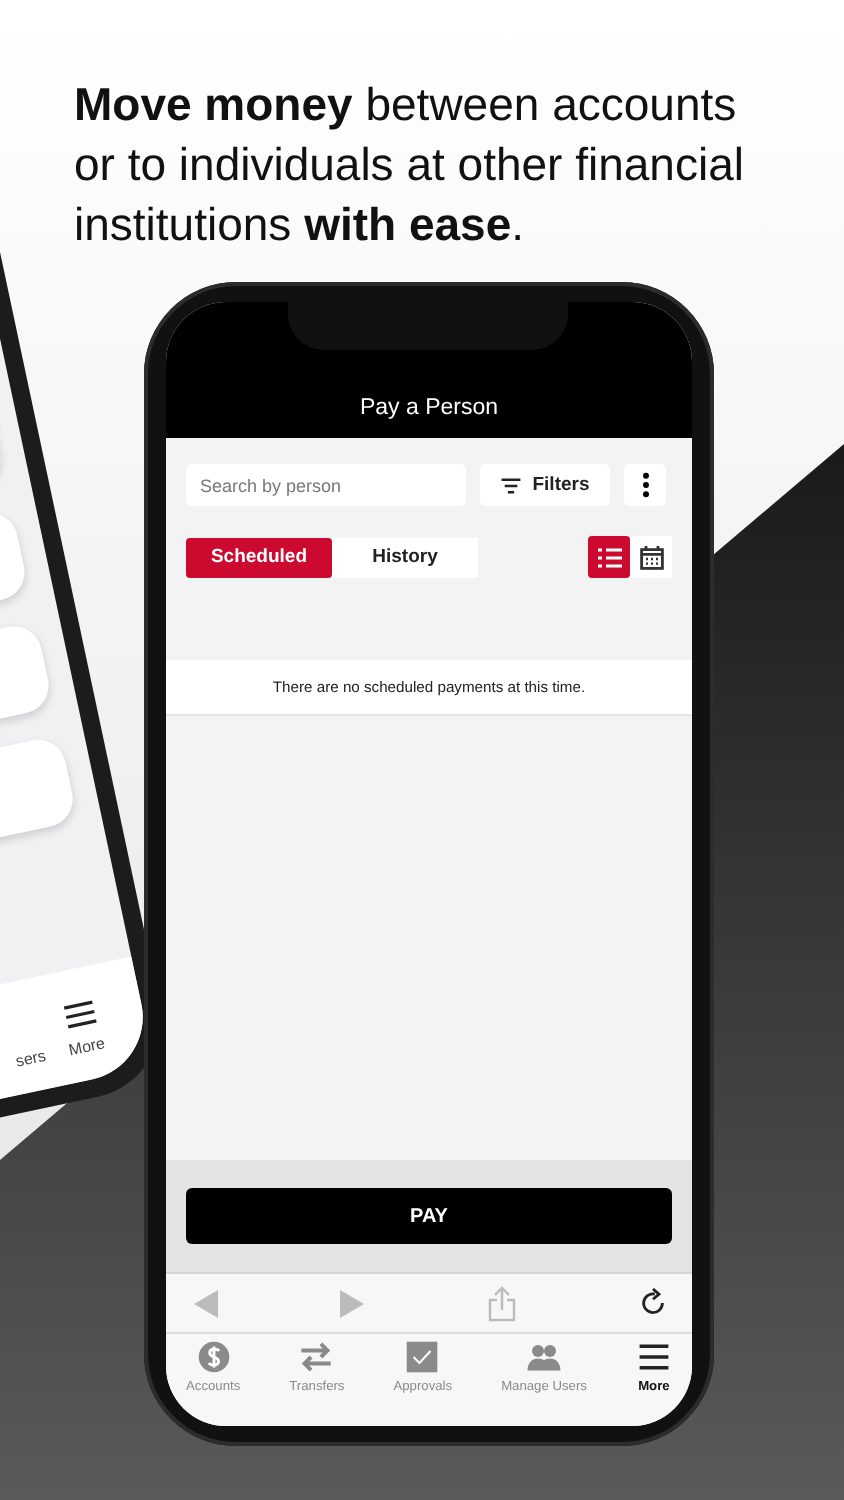  What do you see at coordinates (326, 485) in the screenshot?
I see `search-field: Search by person` at bounding box center [326, 485].